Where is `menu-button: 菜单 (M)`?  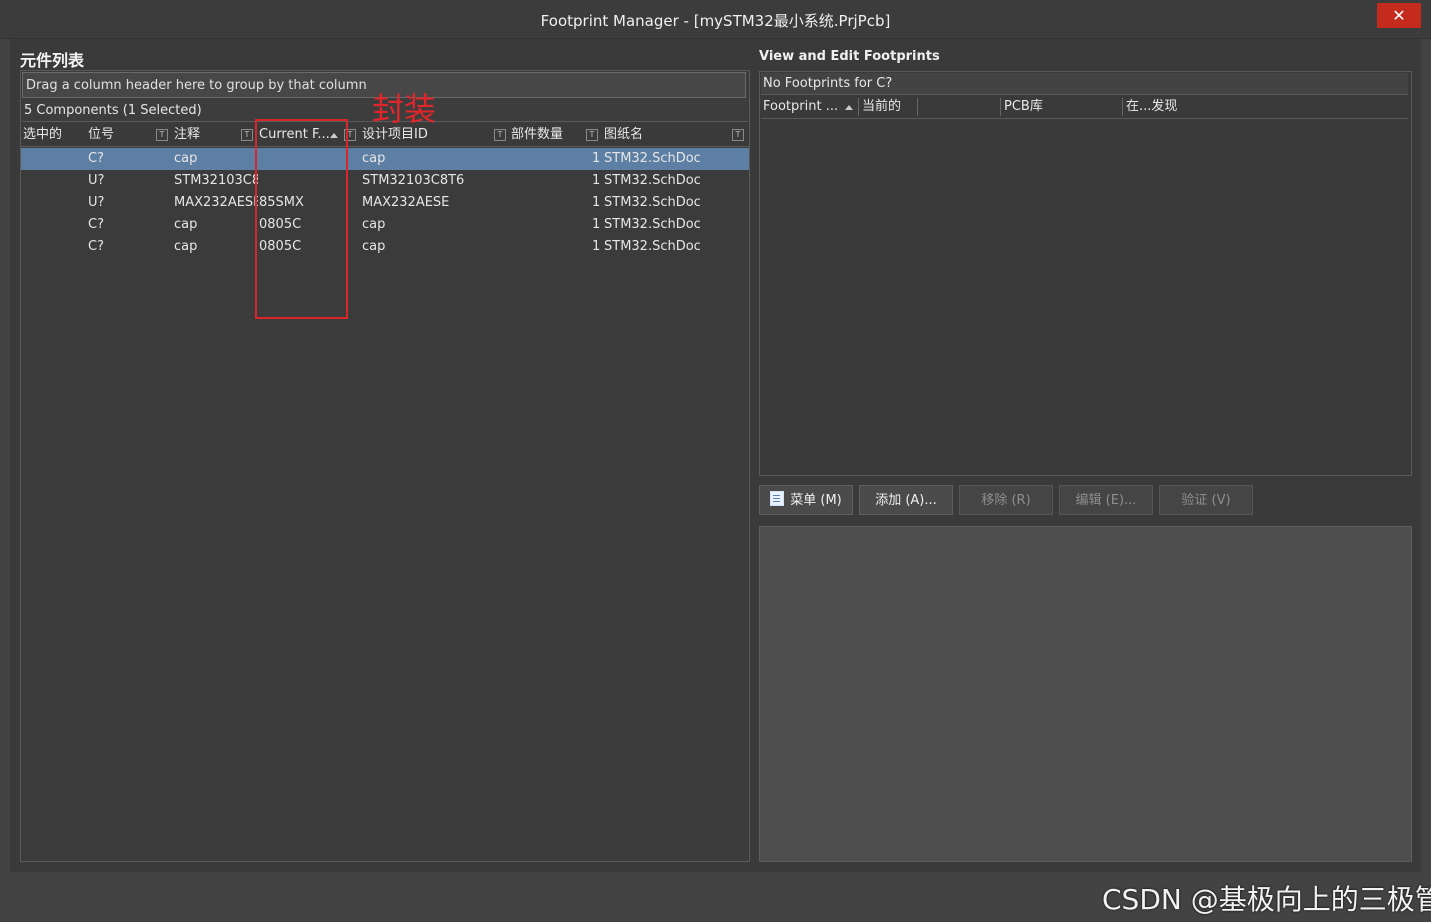 menu-button: 菜单 (M) is located at coordinates (806, 500).